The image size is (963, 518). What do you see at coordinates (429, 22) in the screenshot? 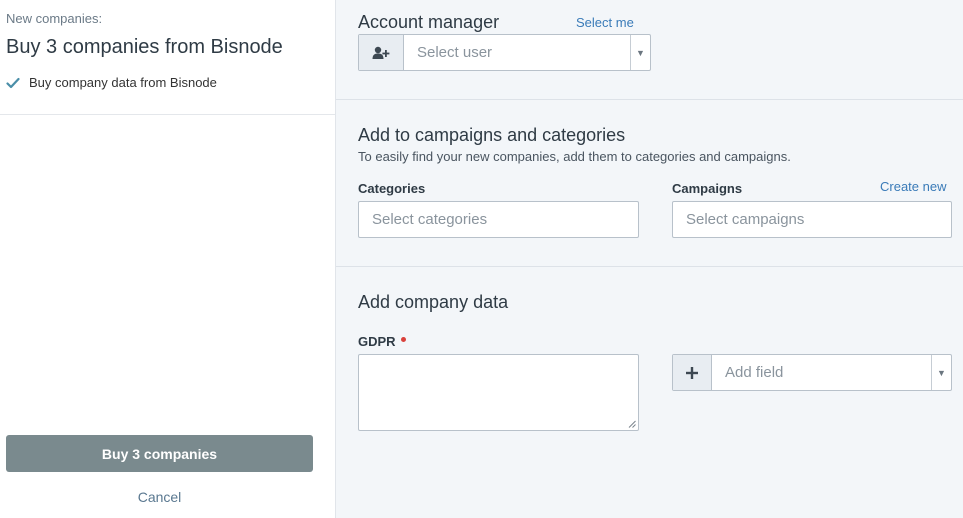
I see `account-manager-heading: Account manager` at bounding box center [429, 22].